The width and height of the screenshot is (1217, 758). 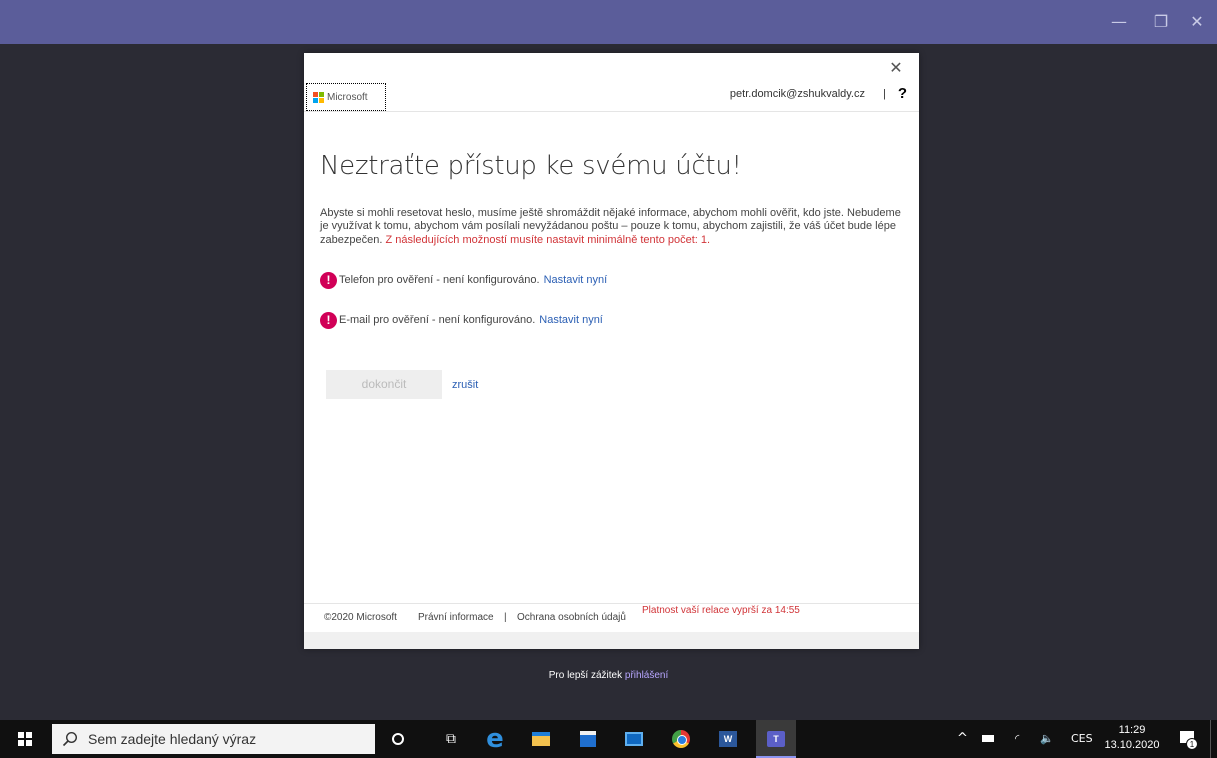 What do you see at coordinates (384, 384) in the screenshot?
I see `finish-button: dokončit` at bounding box center [384, 384].